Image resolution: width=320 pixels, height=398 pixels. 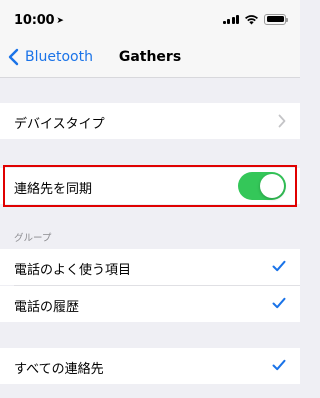 I want to click on group-item-phone-favorites: 電話のよく使う項目, so click(x=150, y=267).